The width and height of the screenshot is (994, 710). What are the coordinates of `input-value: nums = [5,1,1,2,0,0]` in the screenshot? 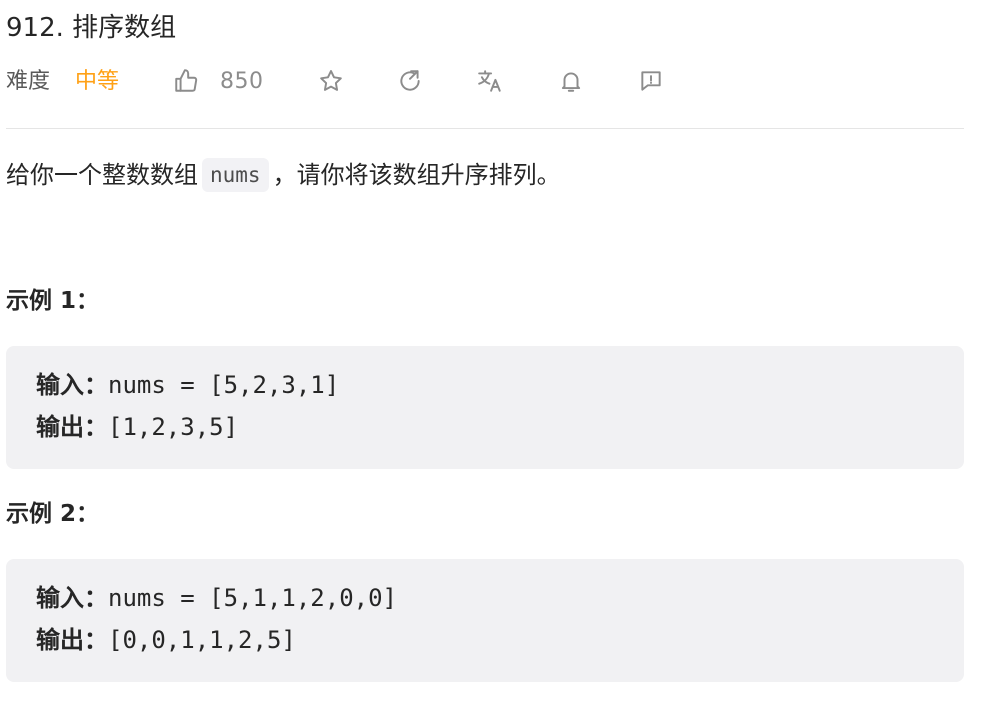 It's located at (252, 598).